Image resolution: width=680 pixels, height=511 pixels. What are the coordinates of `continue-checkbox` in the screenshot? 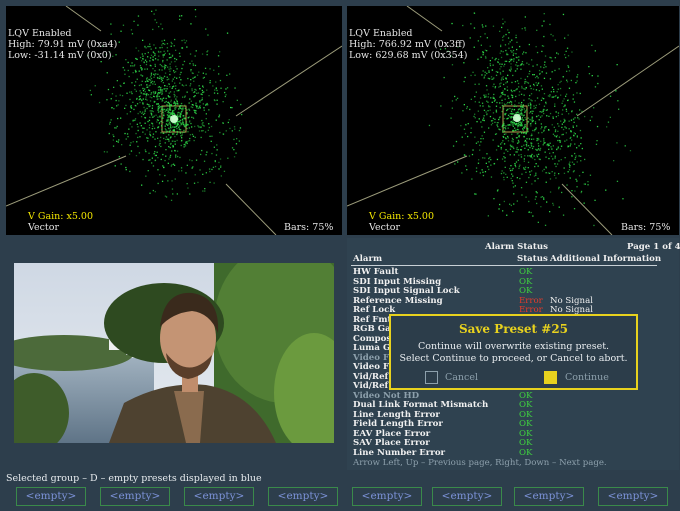 It's located at (550, 377).